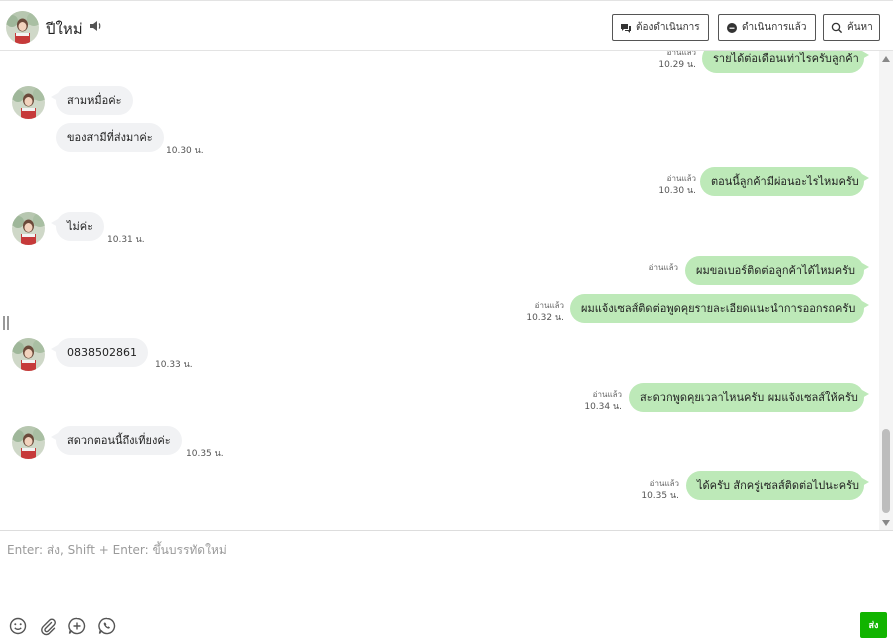  Describe the element at coordinates (77, 226) in the screenshot. I see `incoming-message: ไม่ค่ะ` at that location.